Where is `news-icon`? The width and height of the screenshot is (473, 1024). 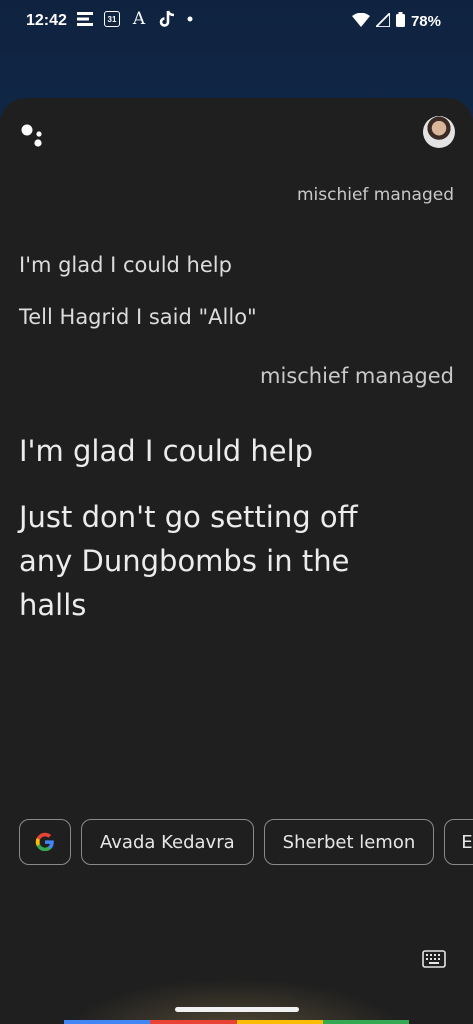 news-icon is located at coordinates (85, 19).